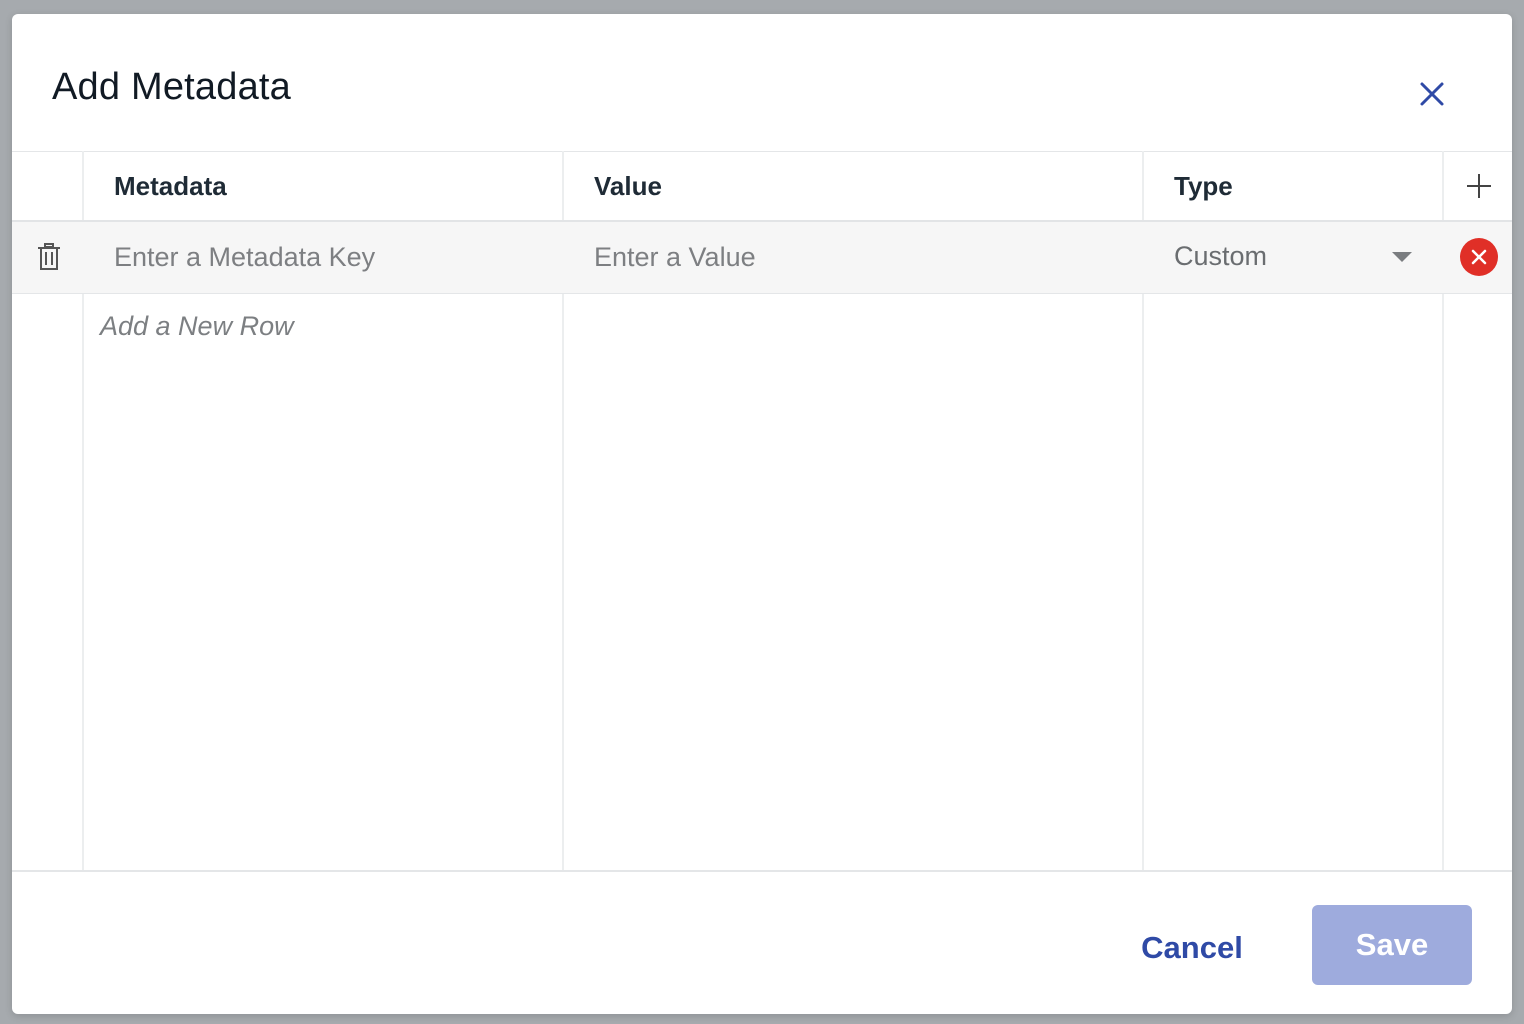  What do you see at coordinates (1221, 256) in the screenshot?
I see `type-select-value: Custom` at bounding box center [1221, 256].